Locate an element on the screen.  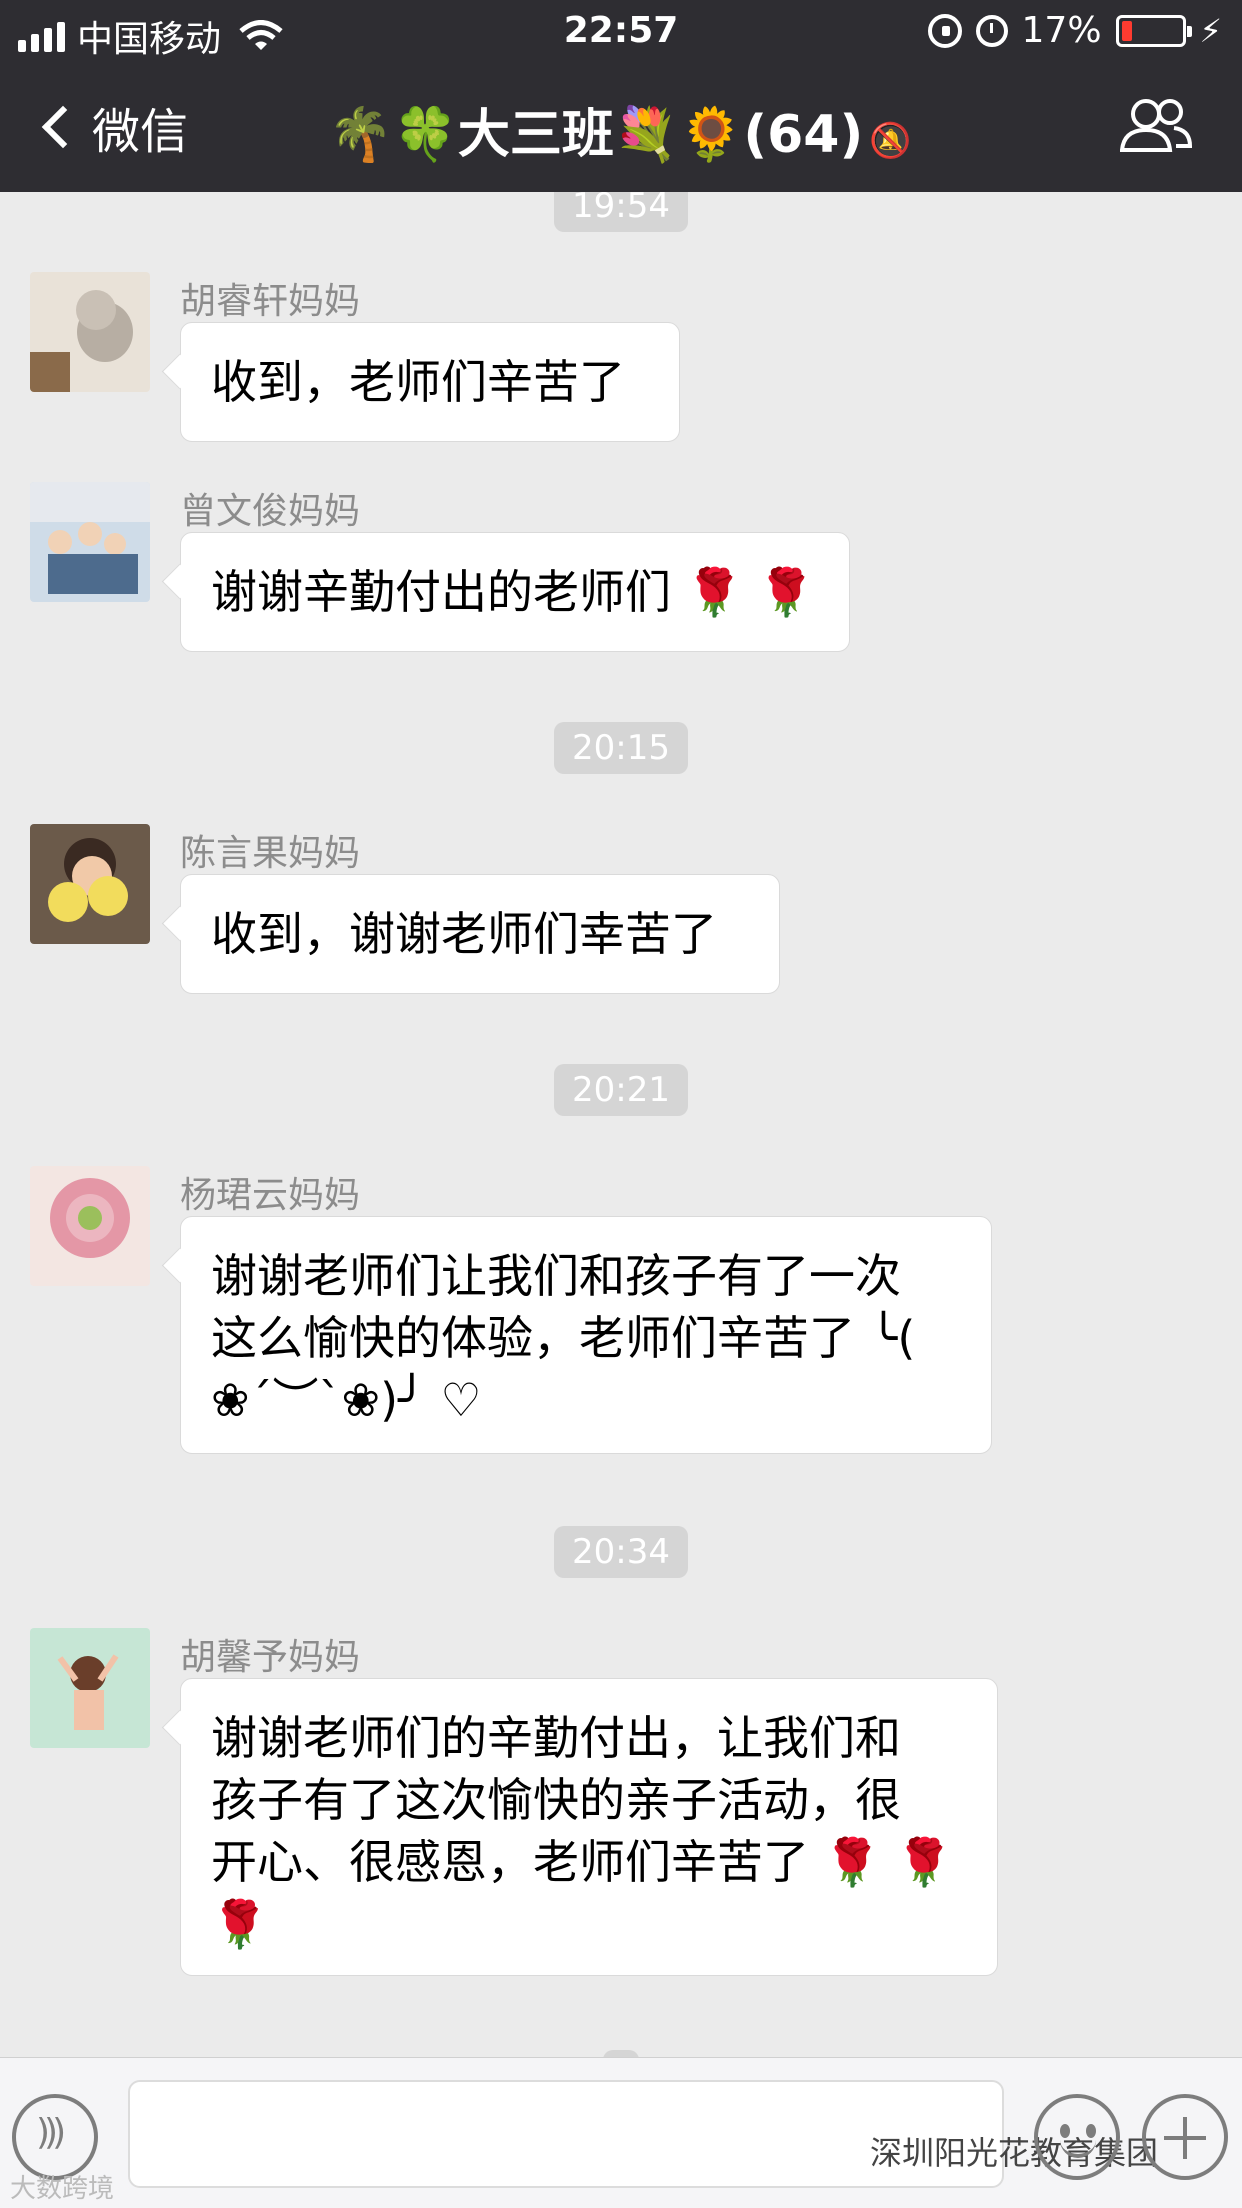
message-line: 谢谢老师们的辛勤付出，让我们和 is located at coordinates (556, 1738).